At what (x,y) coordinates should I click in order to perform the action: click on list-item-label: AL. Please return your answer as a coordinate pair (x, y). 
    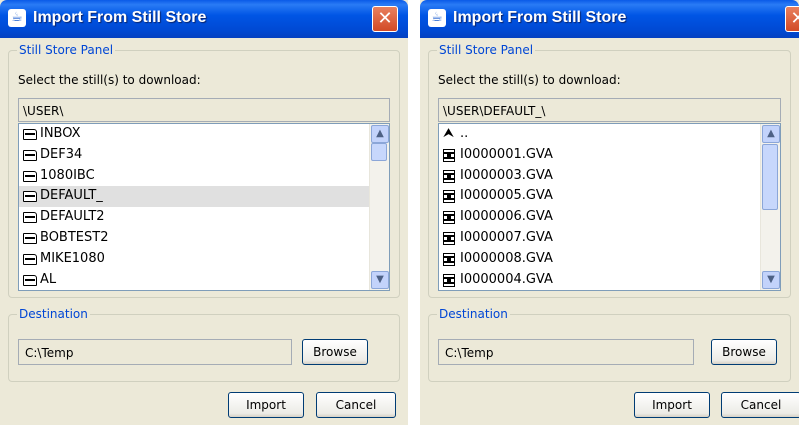
    Looking at the image, I should click on (48, 279).